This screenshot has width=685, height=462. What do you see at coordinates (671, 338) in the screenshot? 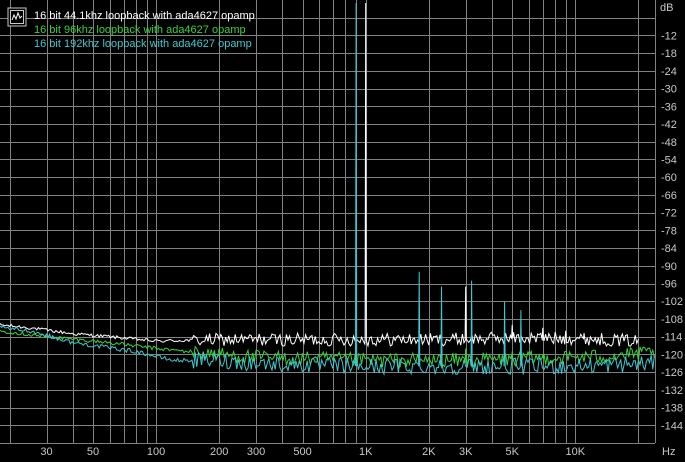
I see `y-tick-label: -114` at bounding box center [671, 338].